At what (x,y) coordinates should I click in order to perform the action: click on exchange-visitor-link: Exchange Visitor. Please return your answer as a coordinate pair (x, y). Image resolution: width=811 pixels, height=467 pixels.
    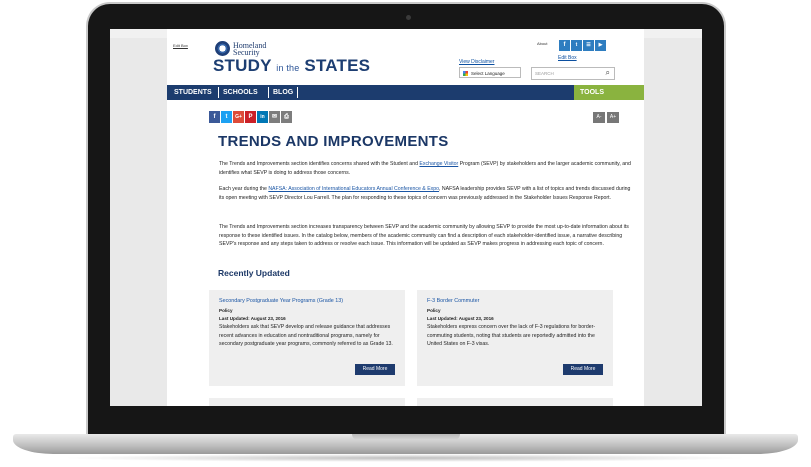
    Looking at the image, I should click on (438, 164).